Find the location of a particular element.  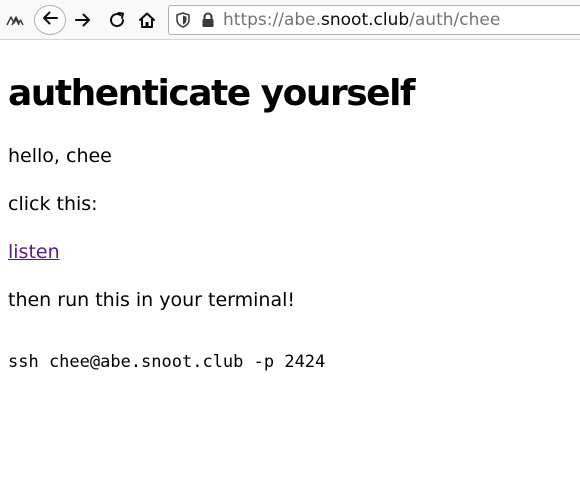

browser-toolbar: https://abe.snoot.club/auth/chee is located at coordinates (290, 20).